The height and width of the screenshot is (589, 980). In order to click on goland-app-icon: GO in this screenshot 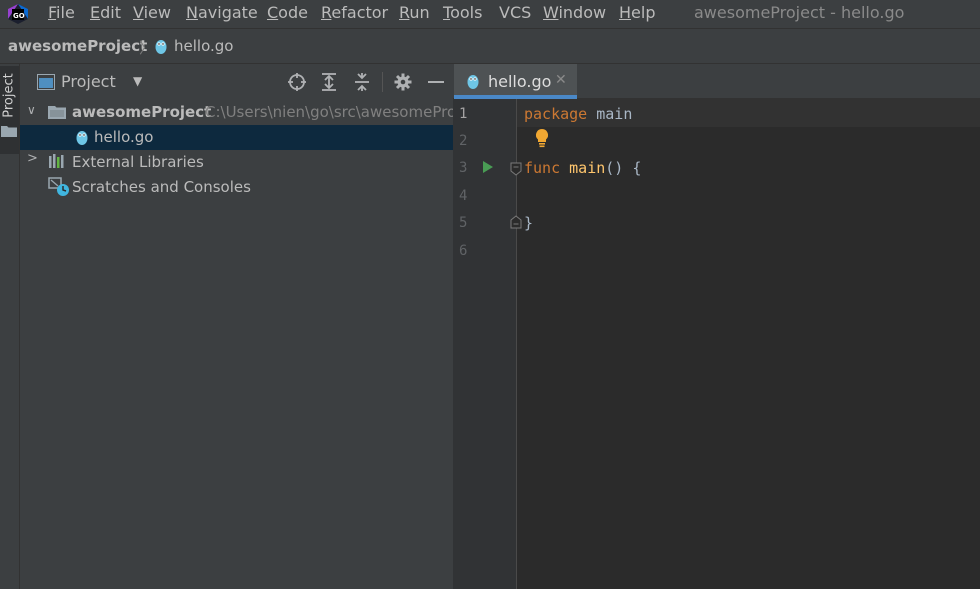, I will do `click(18, 14)`.